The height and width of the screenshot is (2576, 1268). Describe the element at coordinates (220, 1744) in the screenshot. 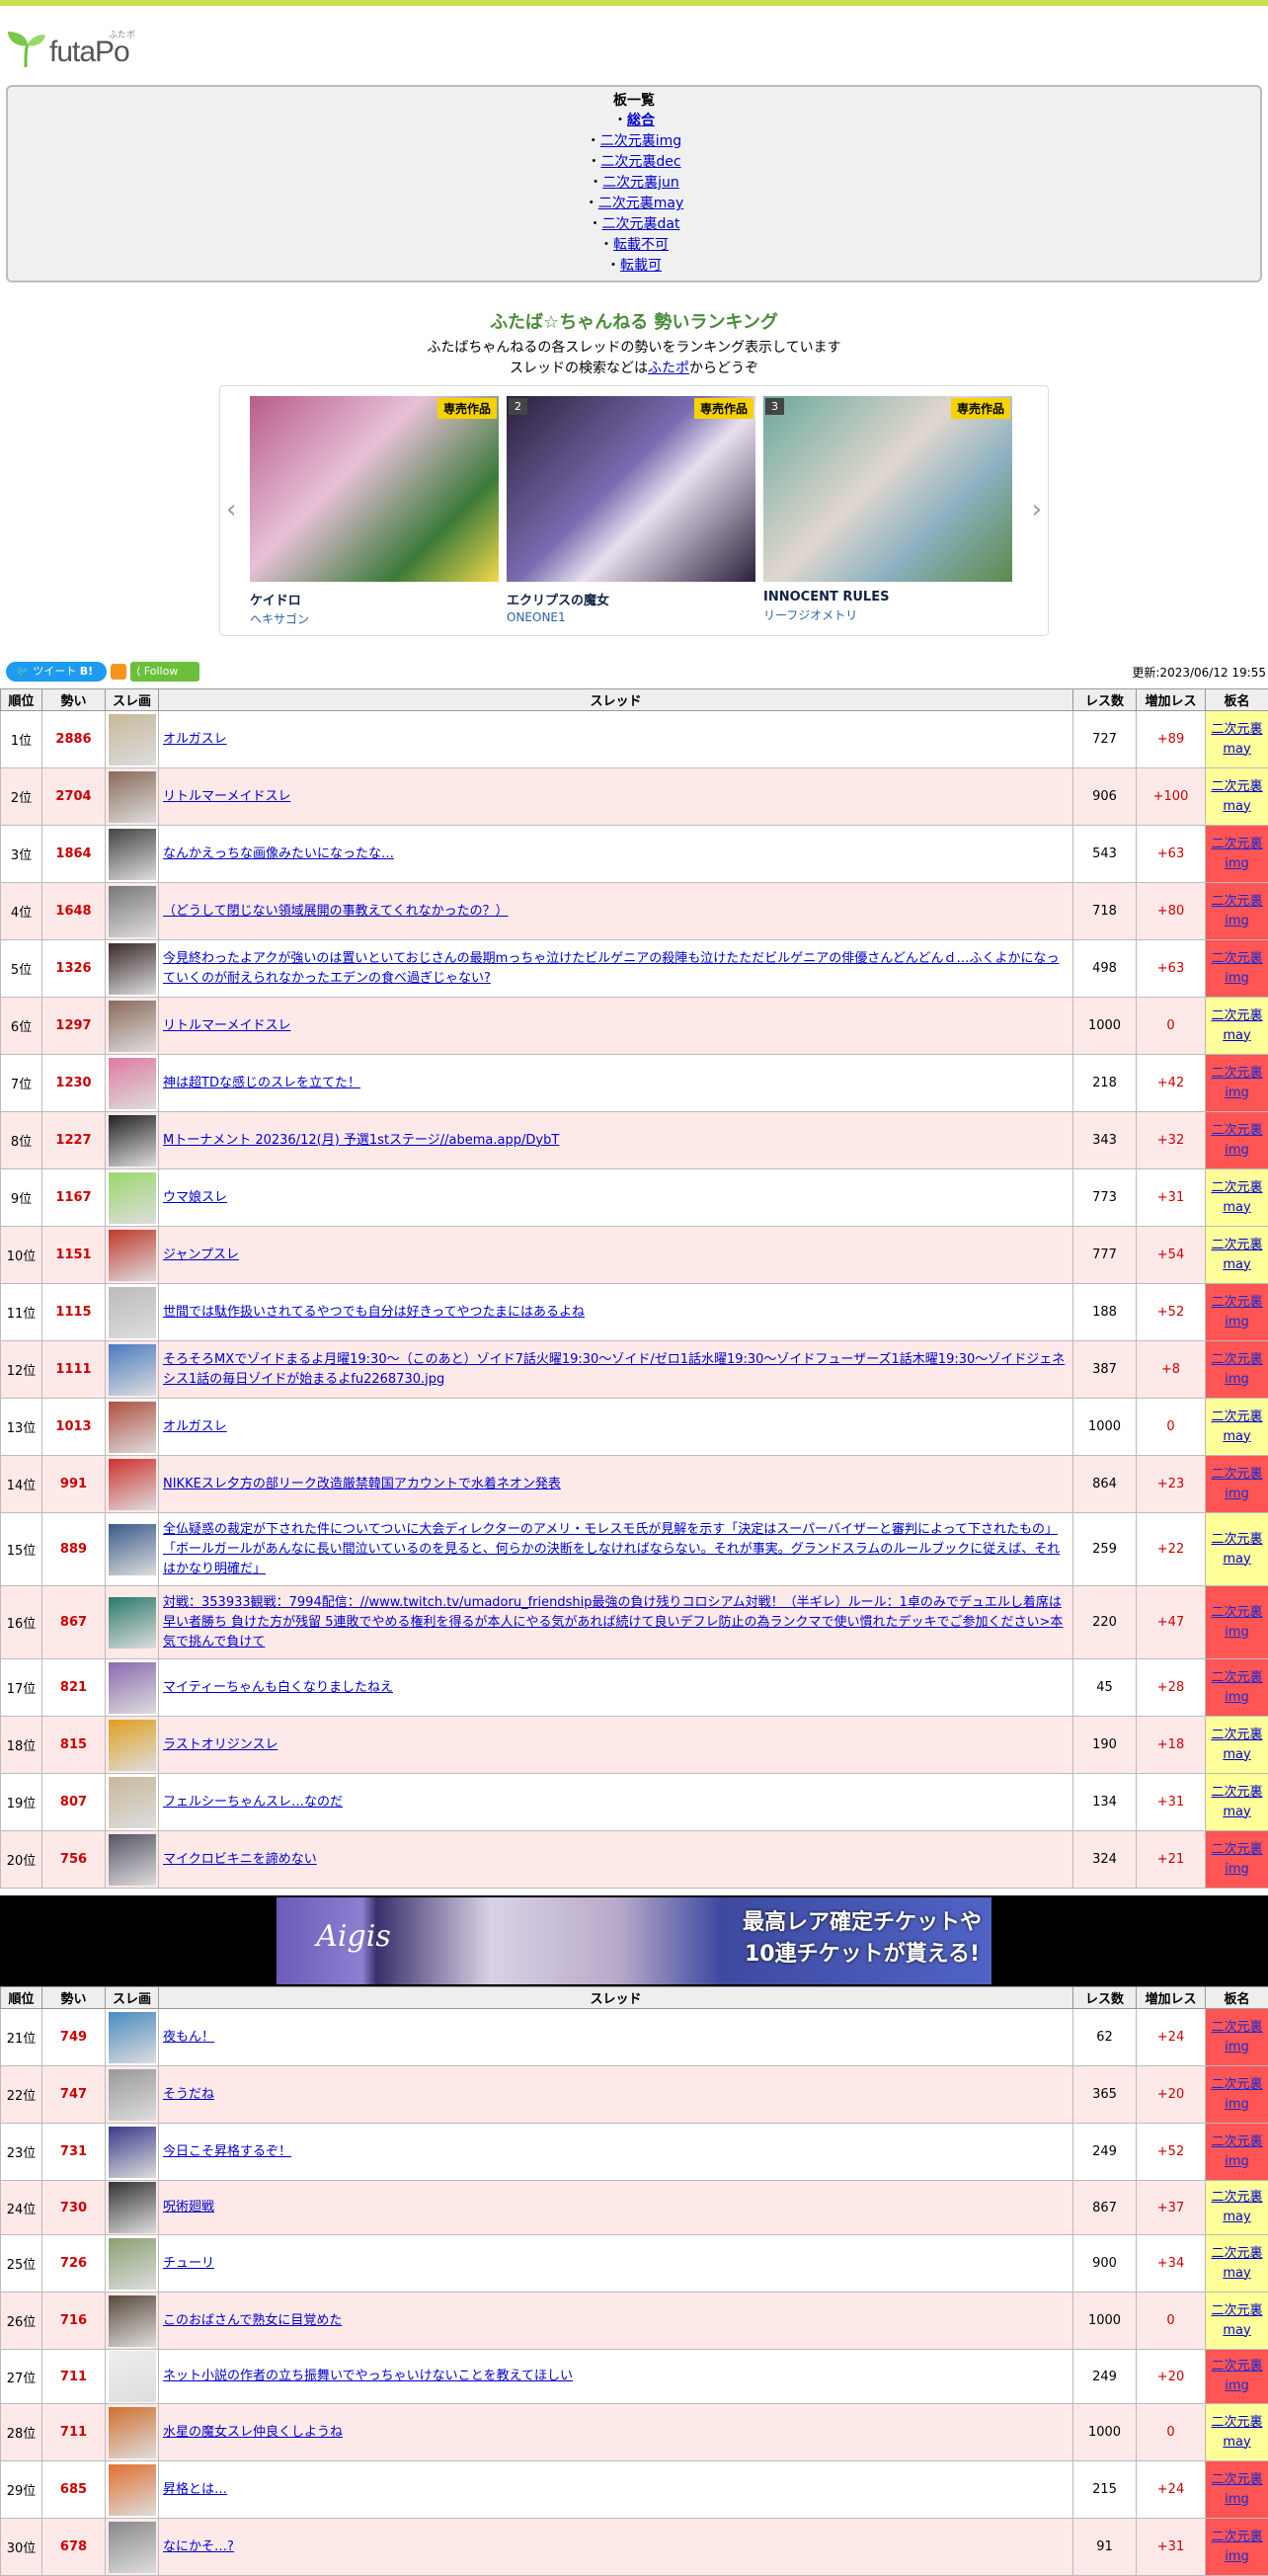

I see `thread-link: ラストオリジンスレ` at that location.